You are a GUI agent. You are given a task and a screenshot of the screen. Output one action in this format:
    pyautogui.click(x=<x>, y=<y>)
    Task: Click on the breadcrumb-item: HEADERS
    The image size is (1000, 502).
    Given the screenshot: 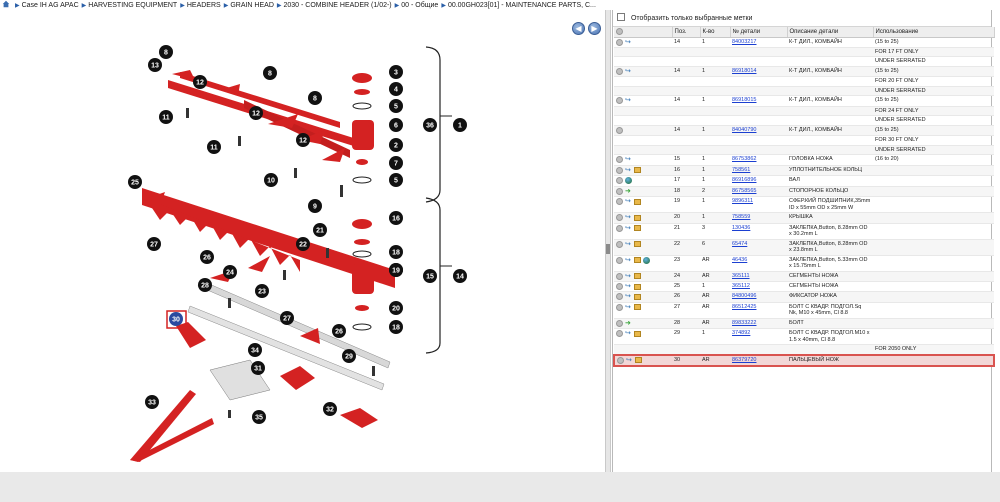 What is the action you would take?
    pyautogui.click(x=204, y=5)
    